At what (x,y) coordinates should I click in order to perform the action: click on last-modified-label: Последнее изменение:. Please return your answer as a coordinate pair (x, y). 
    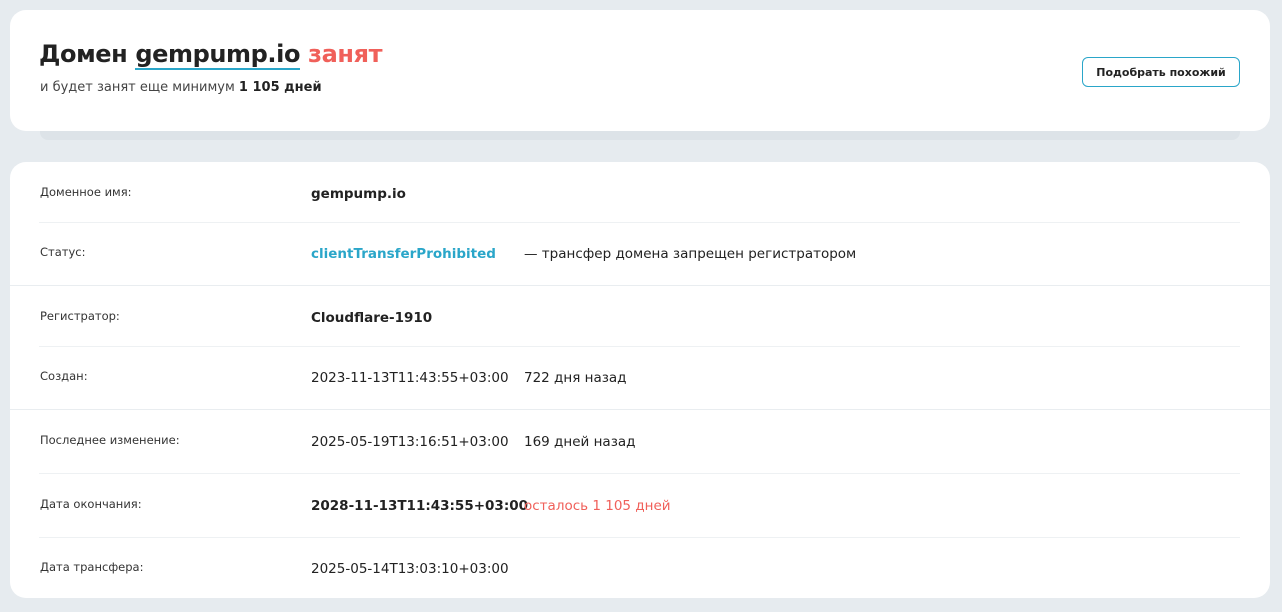
    Looking at the image, I should click on (110, 440).